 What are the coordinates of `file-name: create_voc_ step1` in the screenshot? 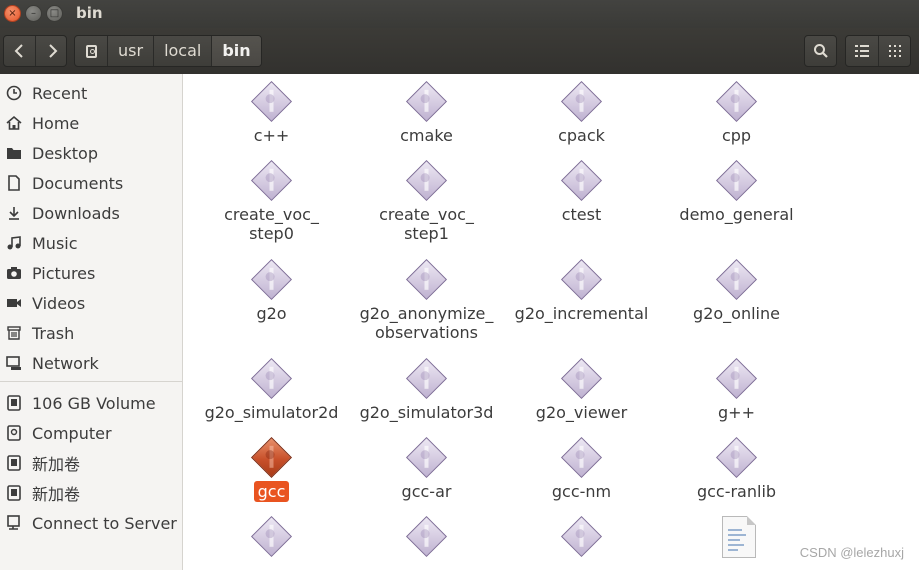 It's located at (426, 224).